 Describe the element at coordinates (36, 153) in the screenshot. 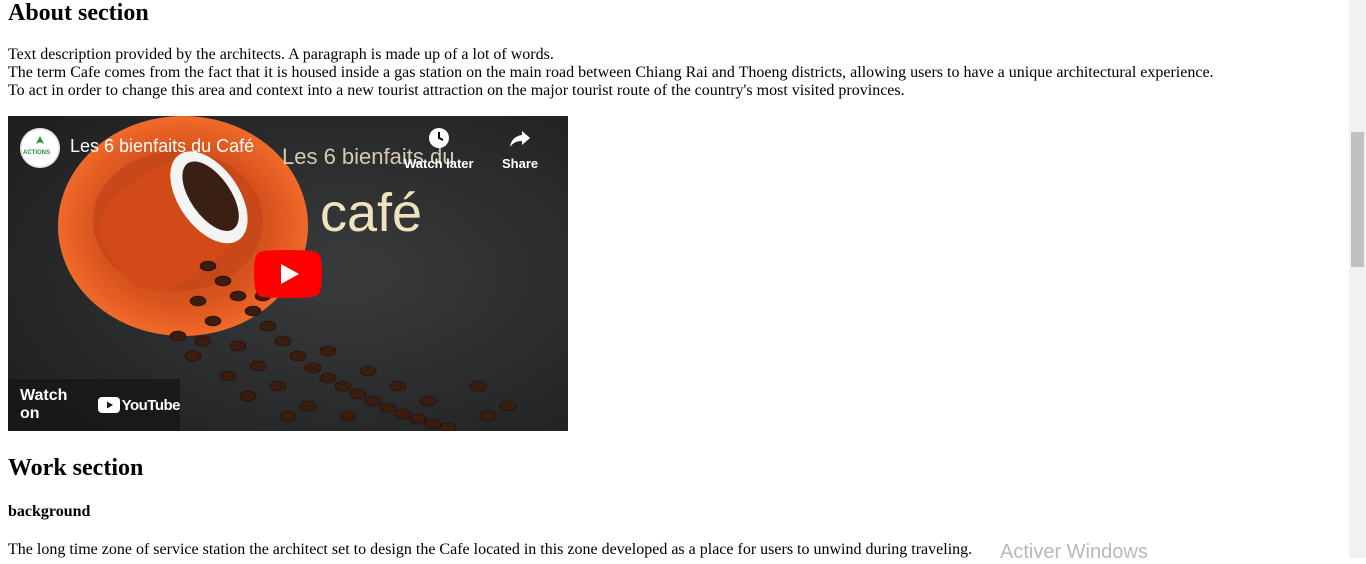

I see `channel-logo-text: ACTIONS` at that location.